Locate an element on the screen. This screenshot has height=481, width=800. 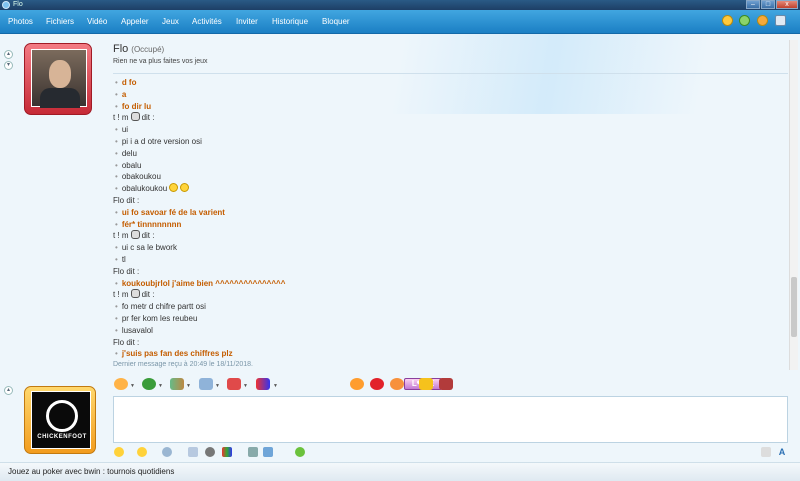
menu-item-invite: Inviter is located at coordinates (247, 21).